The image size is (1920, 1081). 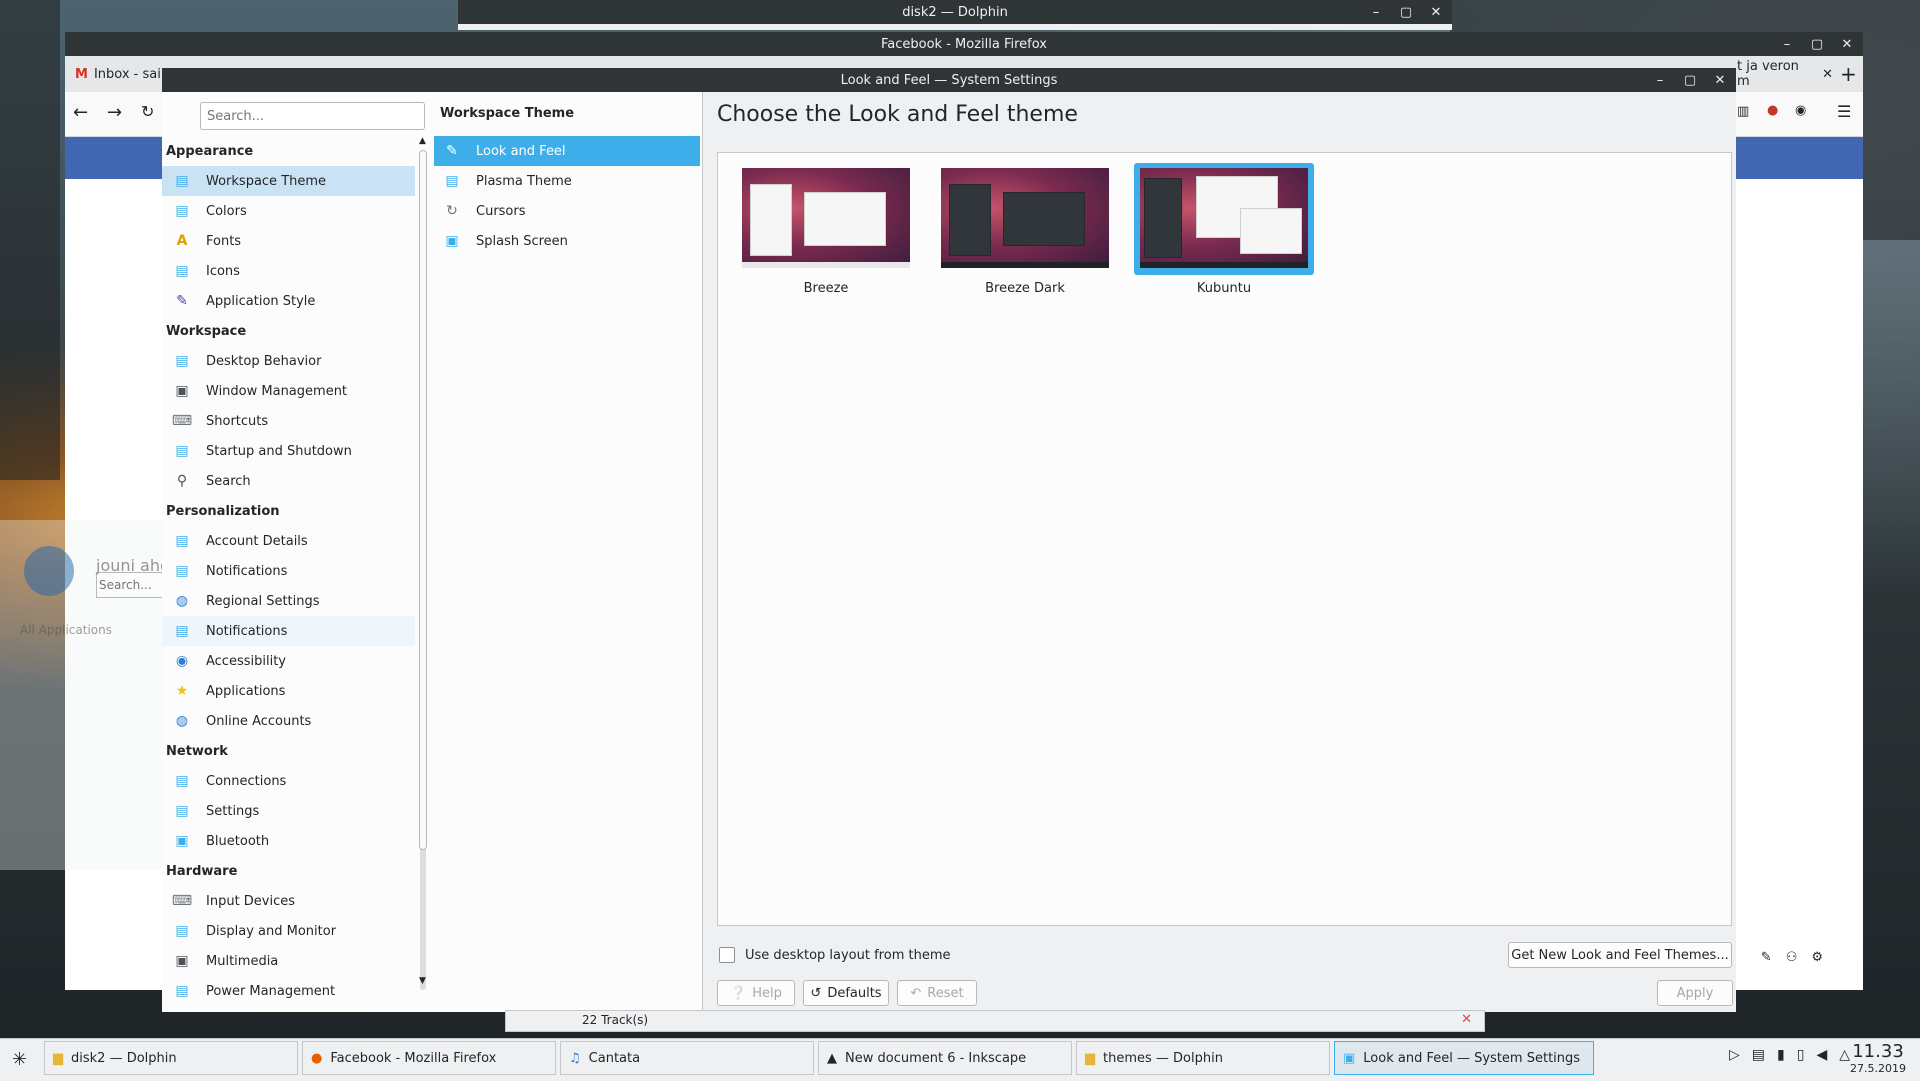 I want to click on sidebar-scrollbar: ▲ ▼, so click(x=423, y=571).